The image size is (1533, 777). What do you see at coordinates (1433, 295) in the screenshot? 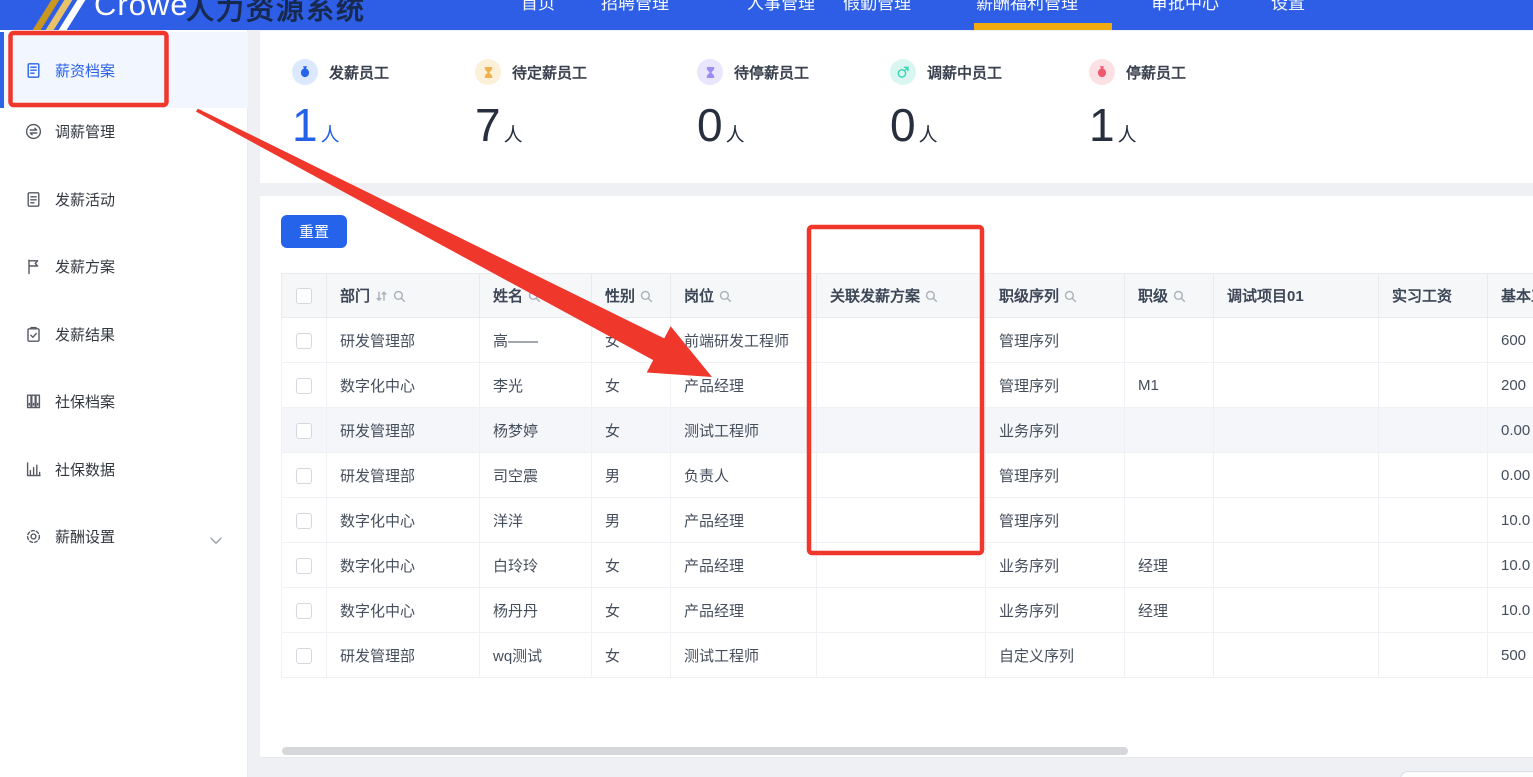
I see `column-header-intern-salary: 实习工资` at bounding box center [1433, 295].